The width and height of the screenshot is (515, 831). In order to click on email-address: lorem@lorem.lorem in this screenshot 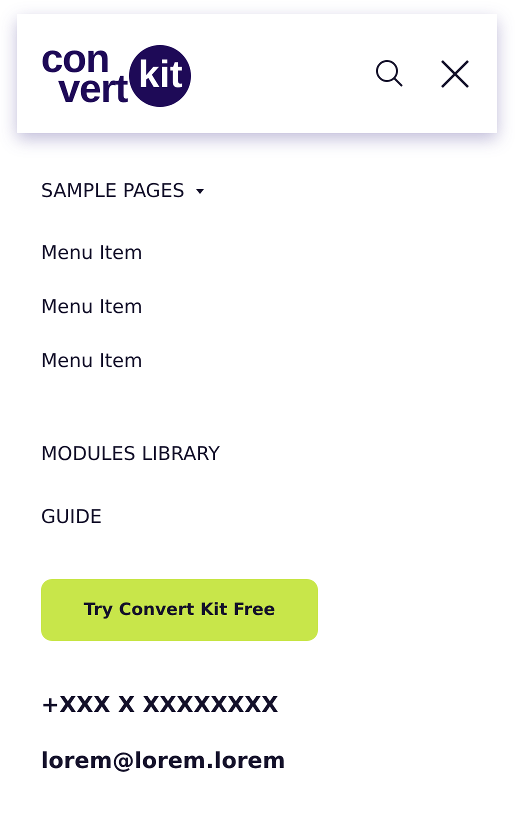, I will do `click(163, 762)`.